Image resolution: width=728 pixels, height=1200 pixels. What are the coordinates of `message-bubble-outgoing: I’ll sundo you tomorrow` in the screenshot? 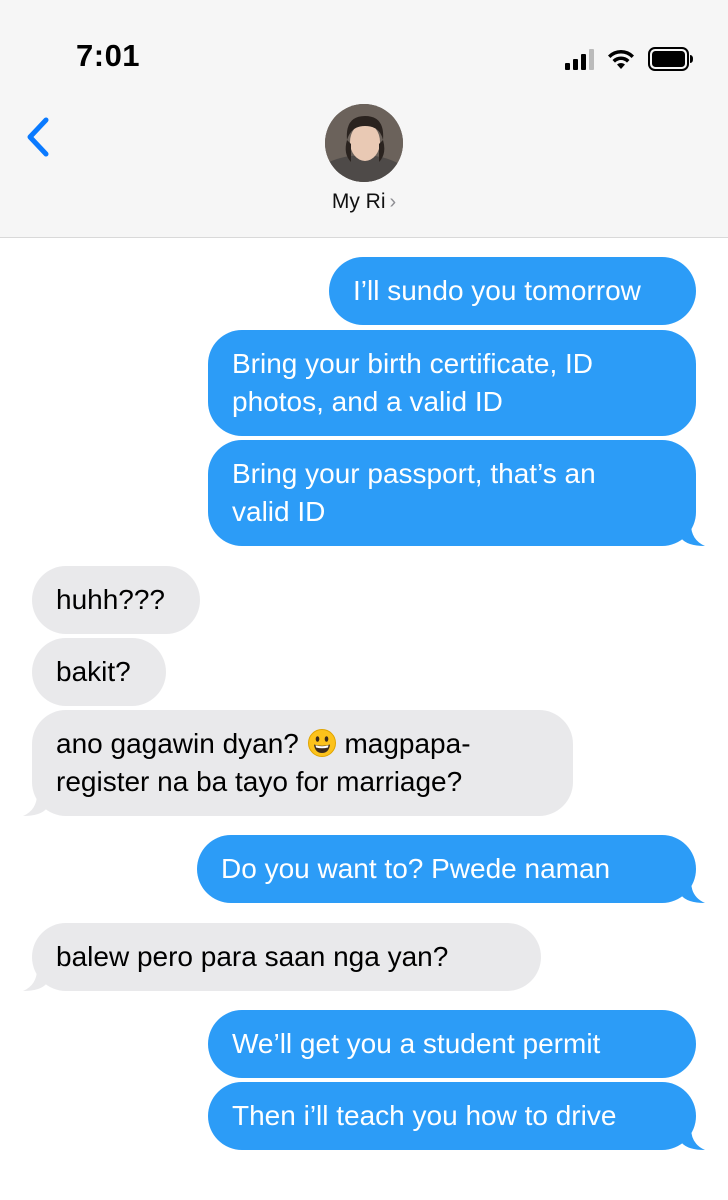 It's located at (512, 291).